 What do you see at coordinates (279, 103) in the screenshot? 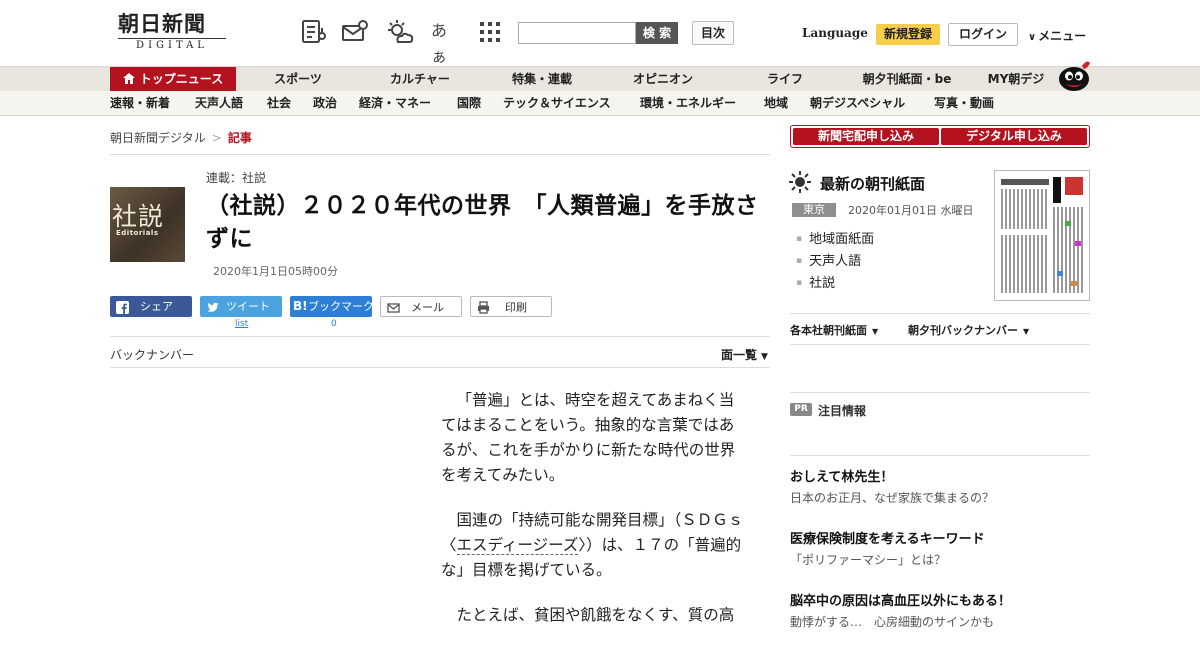
I see `subnav-society: 社会` at bounding box center [279, 103].